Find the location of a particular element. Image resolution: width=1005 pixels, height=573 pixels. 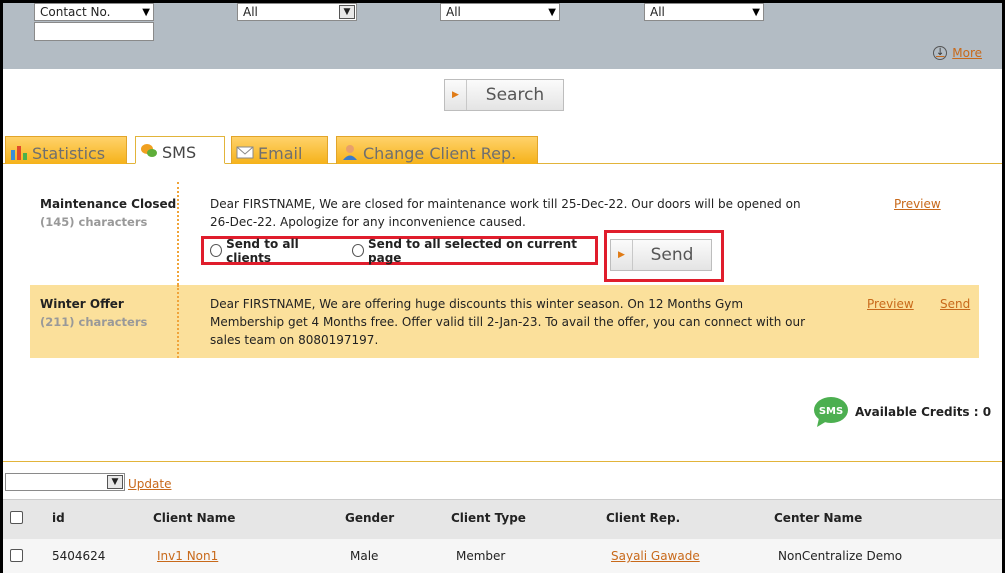

cell-gender: Male is located at coordinates (364, 556).